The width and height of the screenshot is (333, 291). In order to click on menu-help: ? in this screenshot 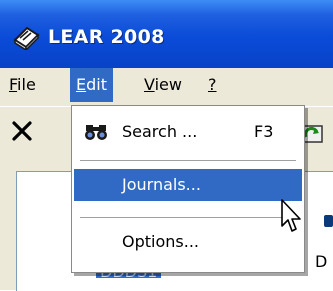, I will do `click(212, 85)`.